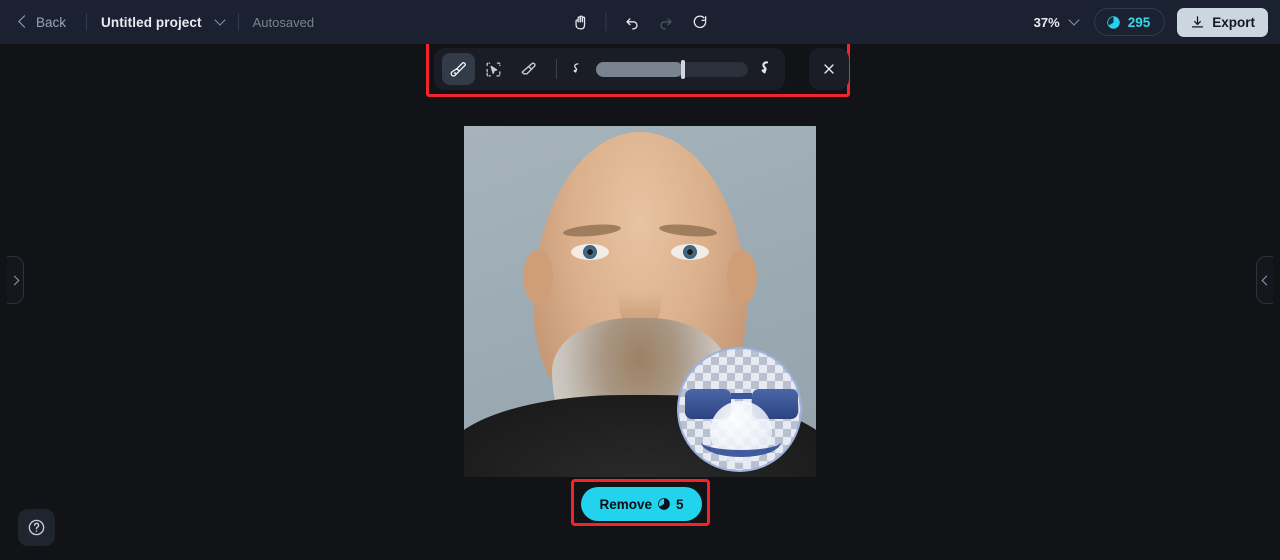  I want to click on header-left-group: Back Untitled project Autosaved, so click(157, 22).